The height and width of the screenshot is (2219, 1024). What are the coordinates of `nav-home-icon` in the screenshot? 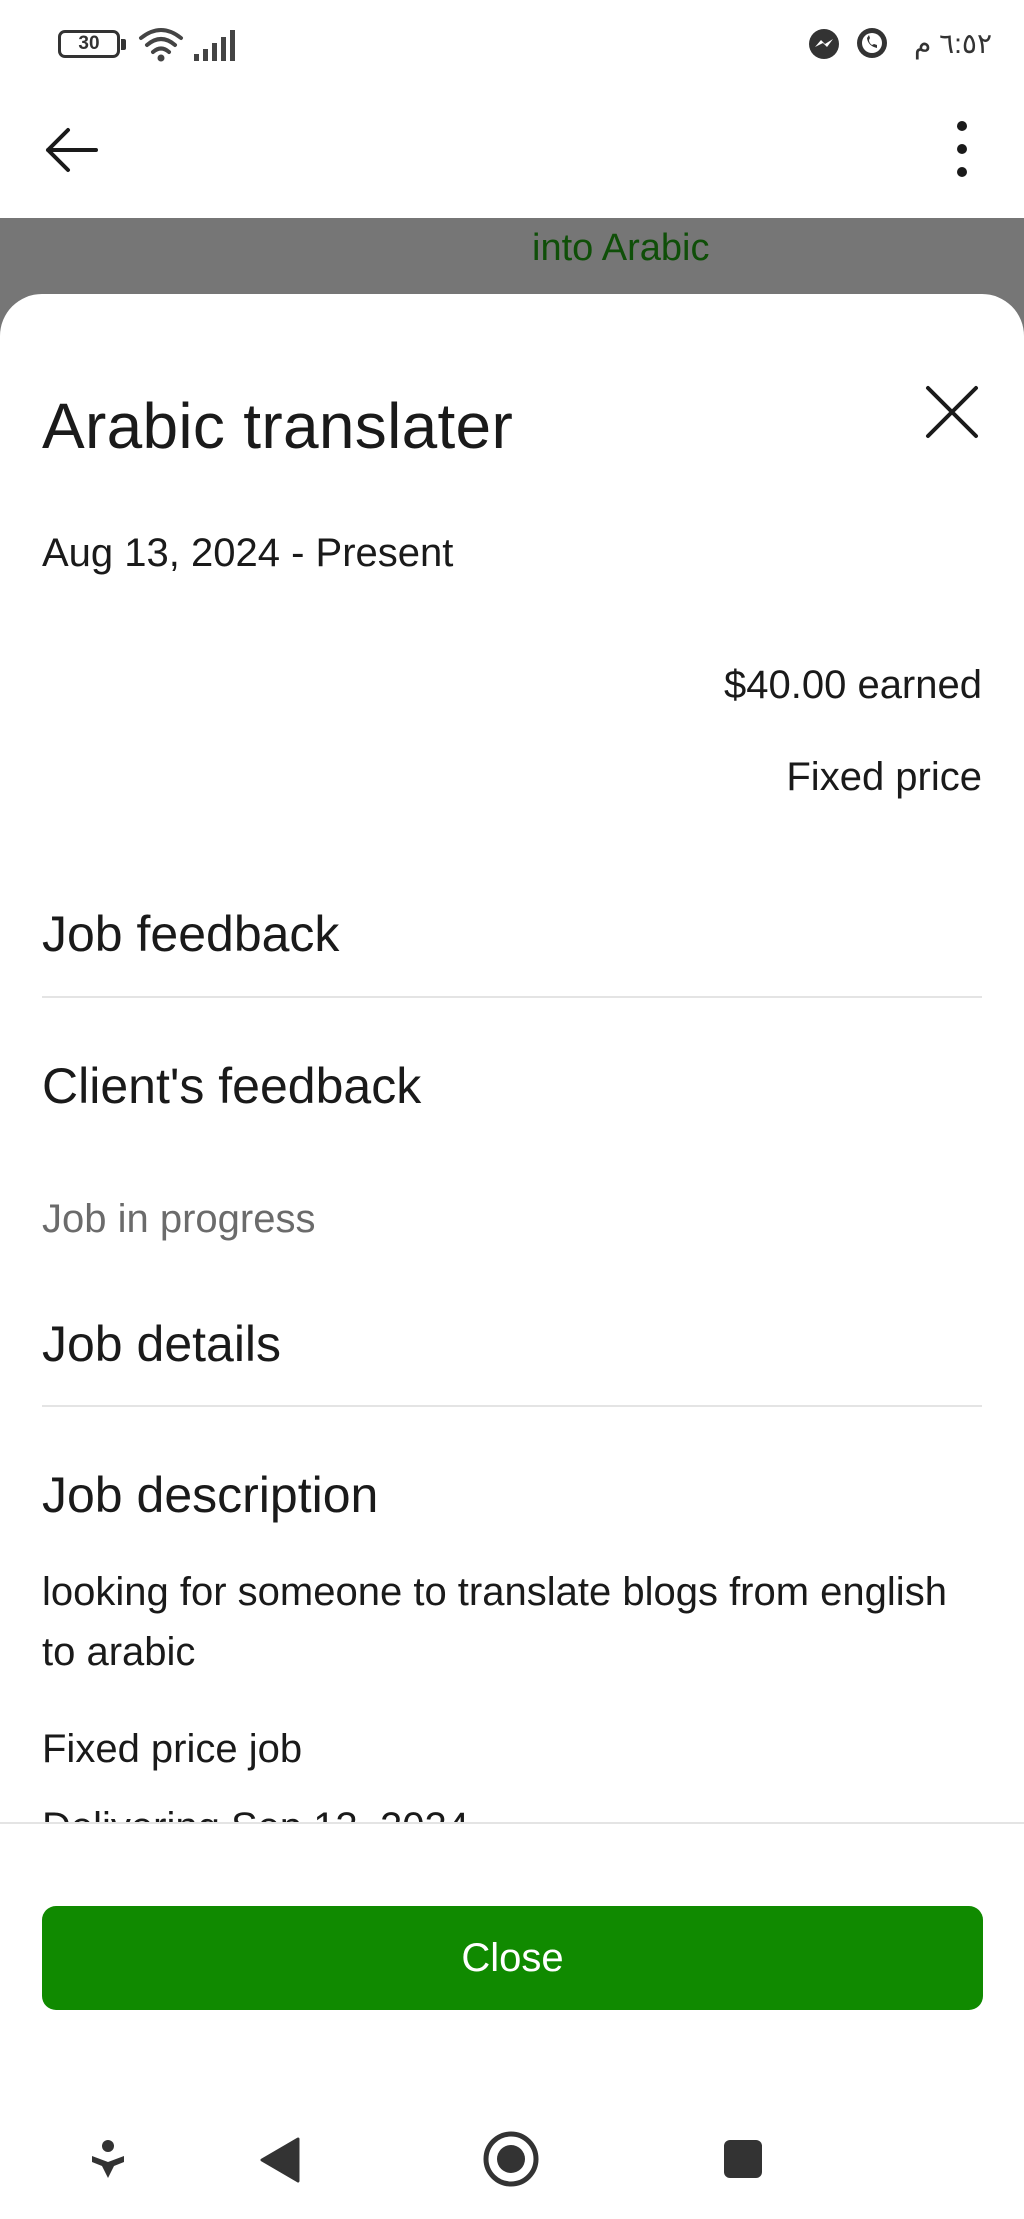 It's located at (511, 2159).